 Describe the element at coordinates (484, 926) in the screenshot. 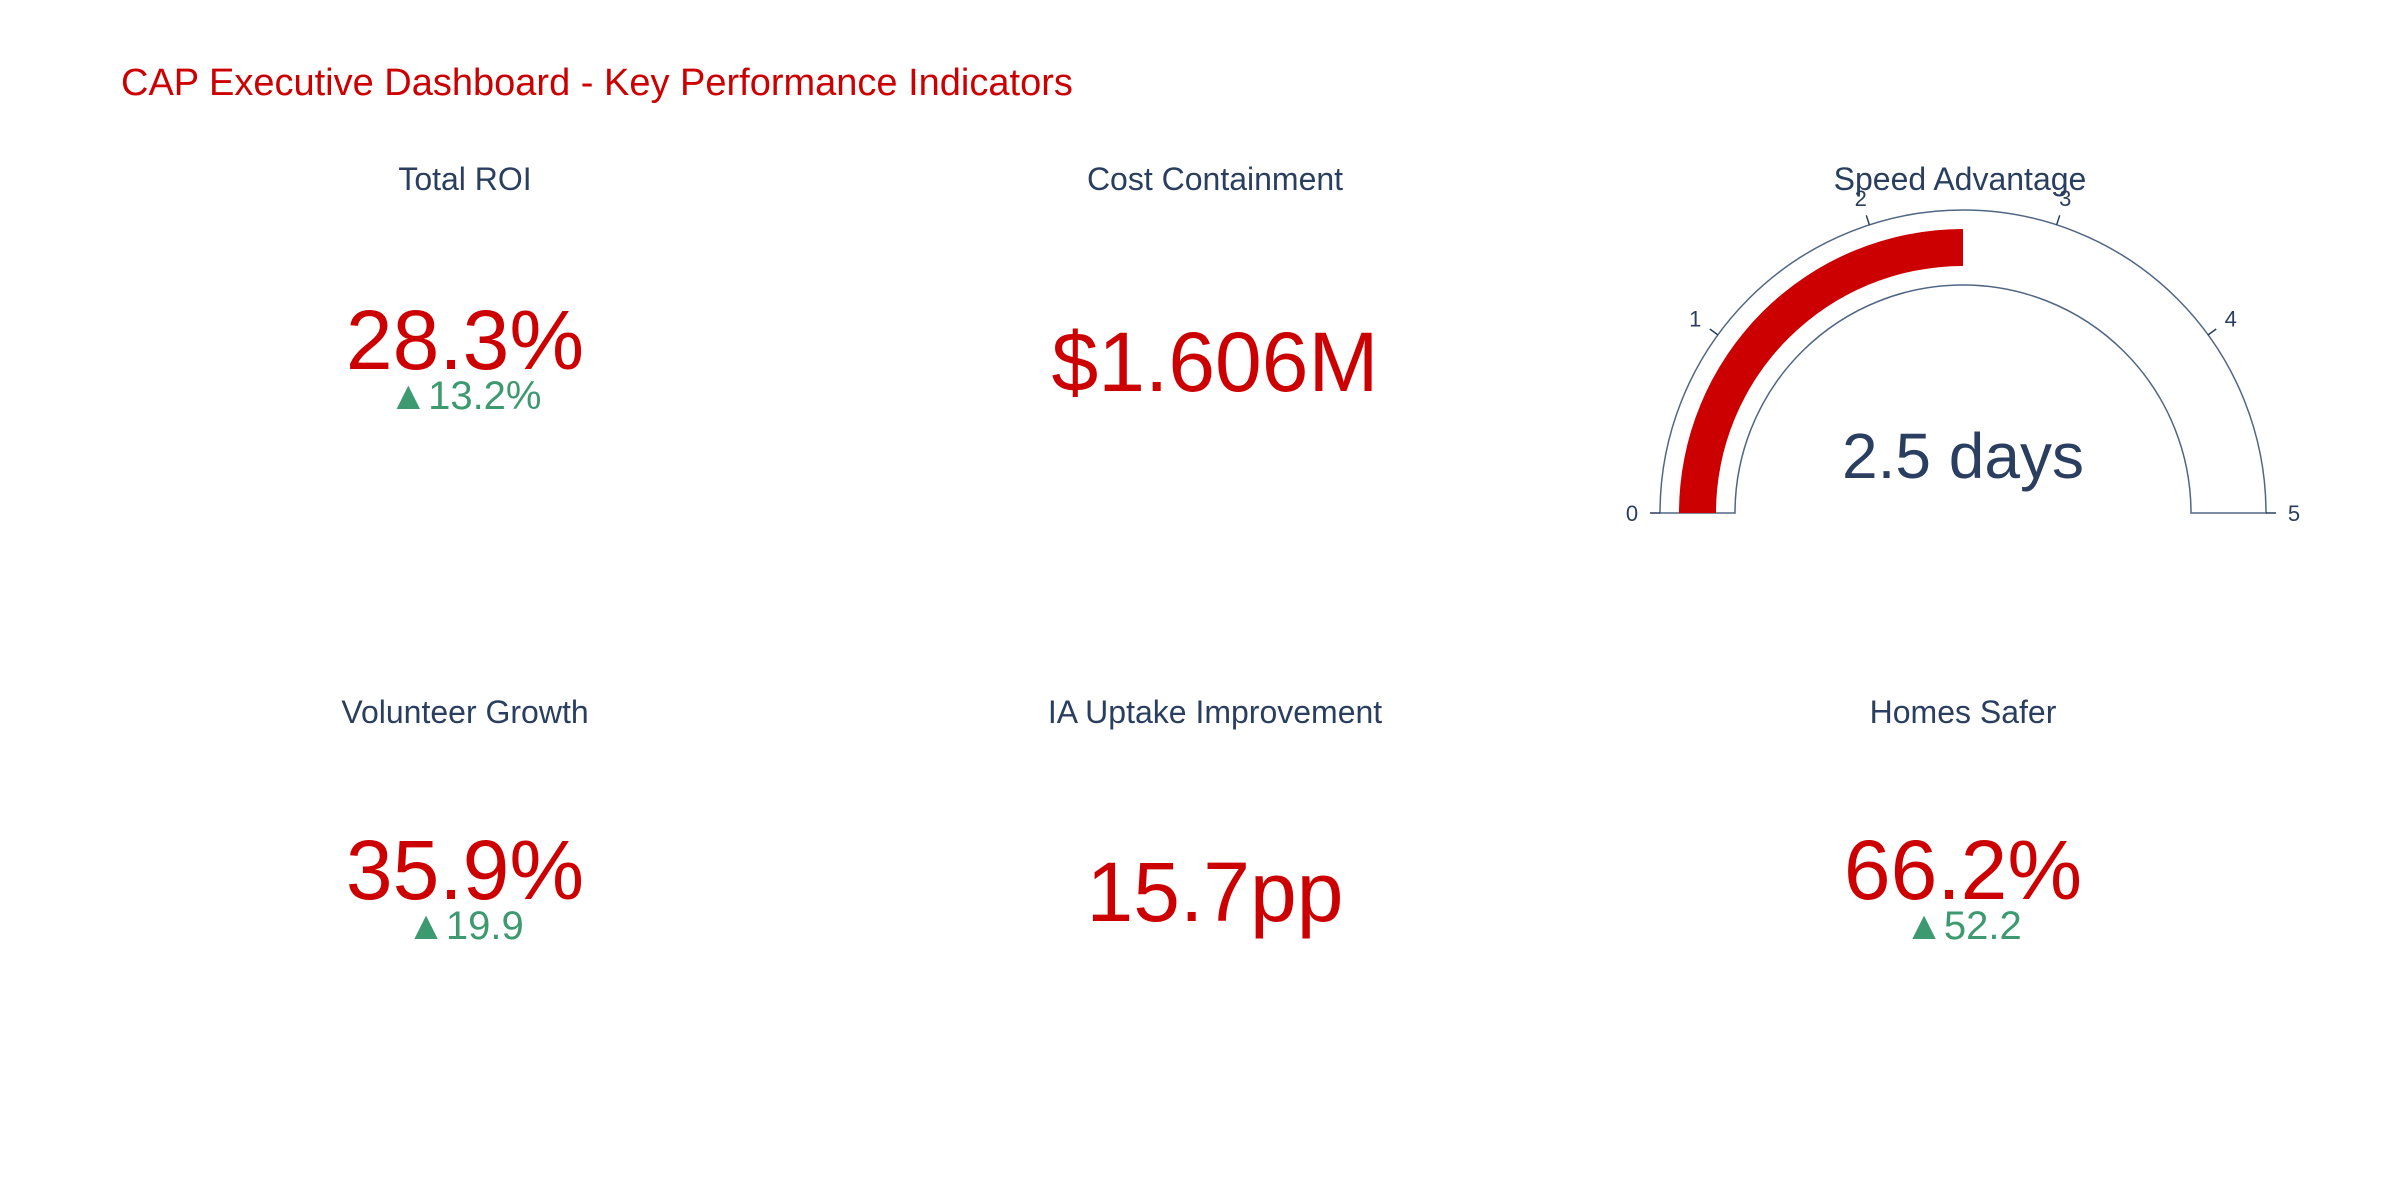

I see `delta-value: 19.9` at that location.